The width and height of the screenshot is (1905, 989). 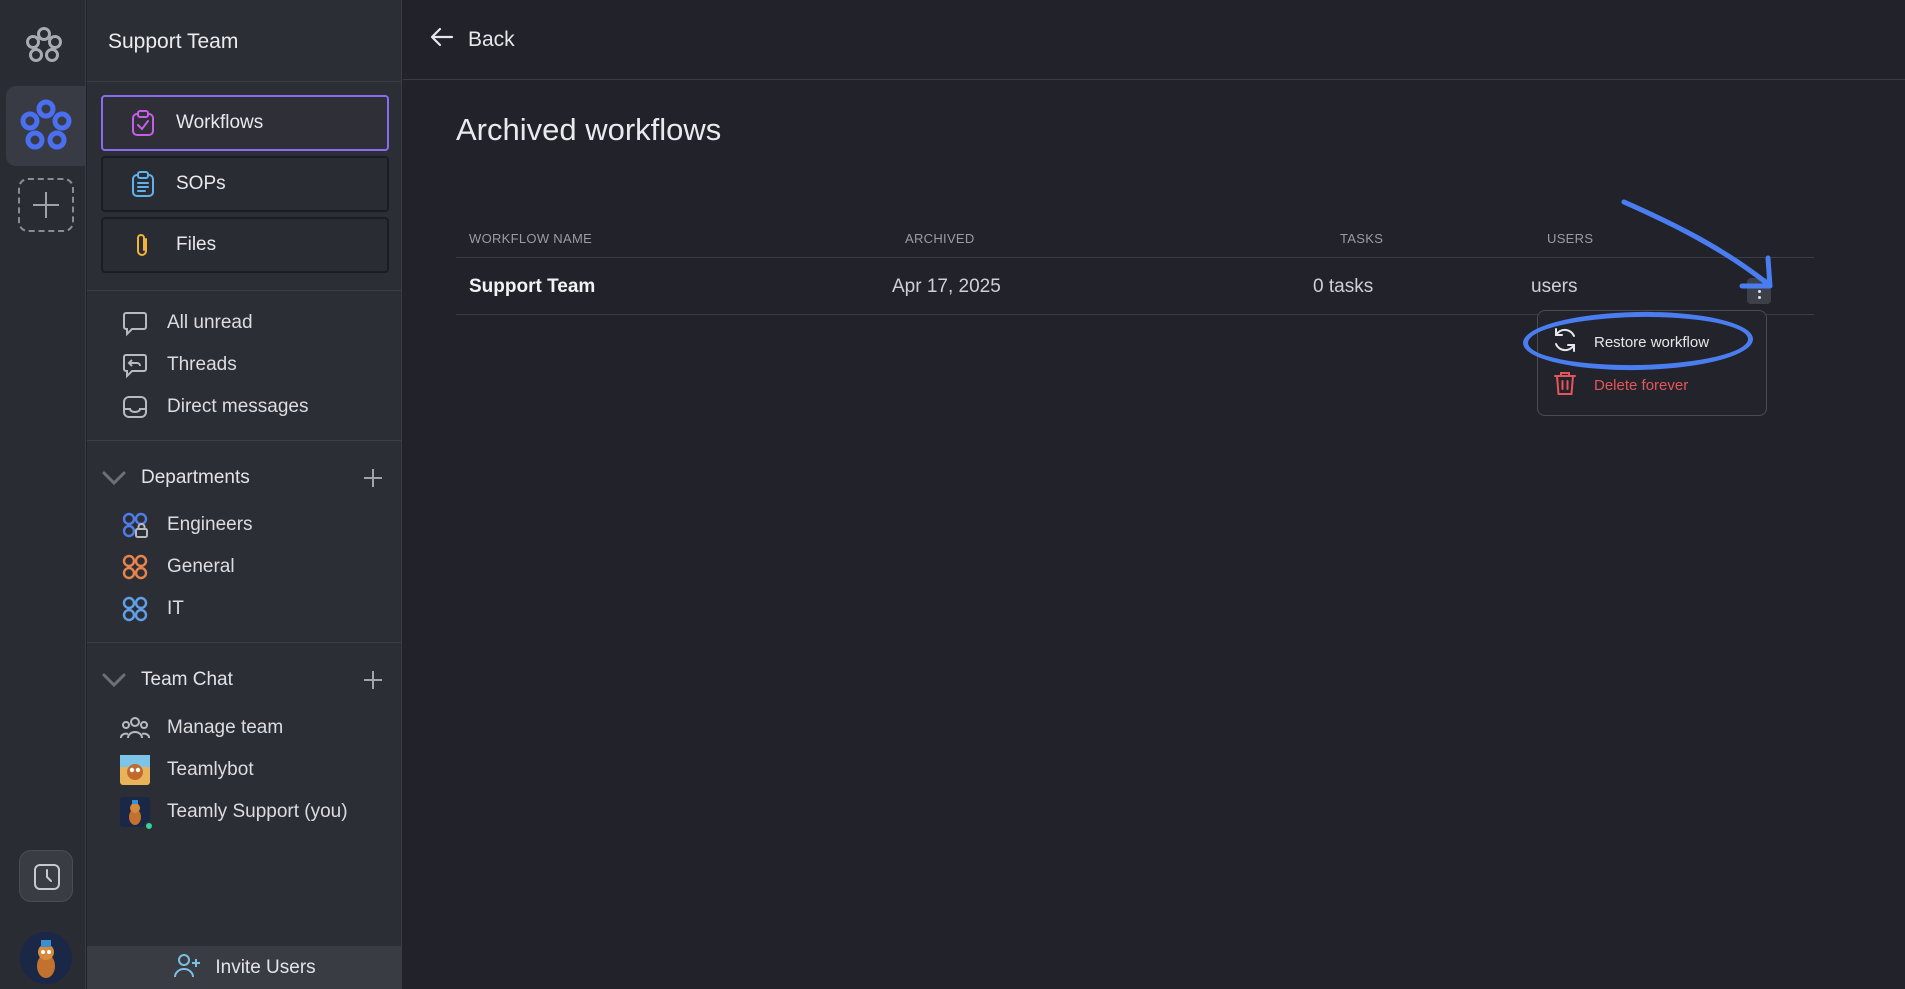 I want to click on column-header-users: USERS, so click(x=1570, y=238).